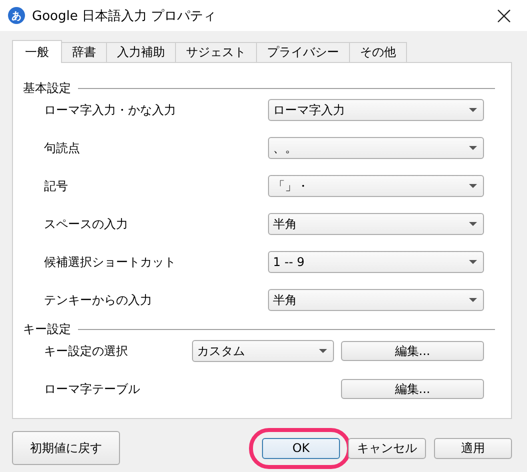 The image size is (527, 472). I want to click on dropdown: カスタム, so click(263, 351).